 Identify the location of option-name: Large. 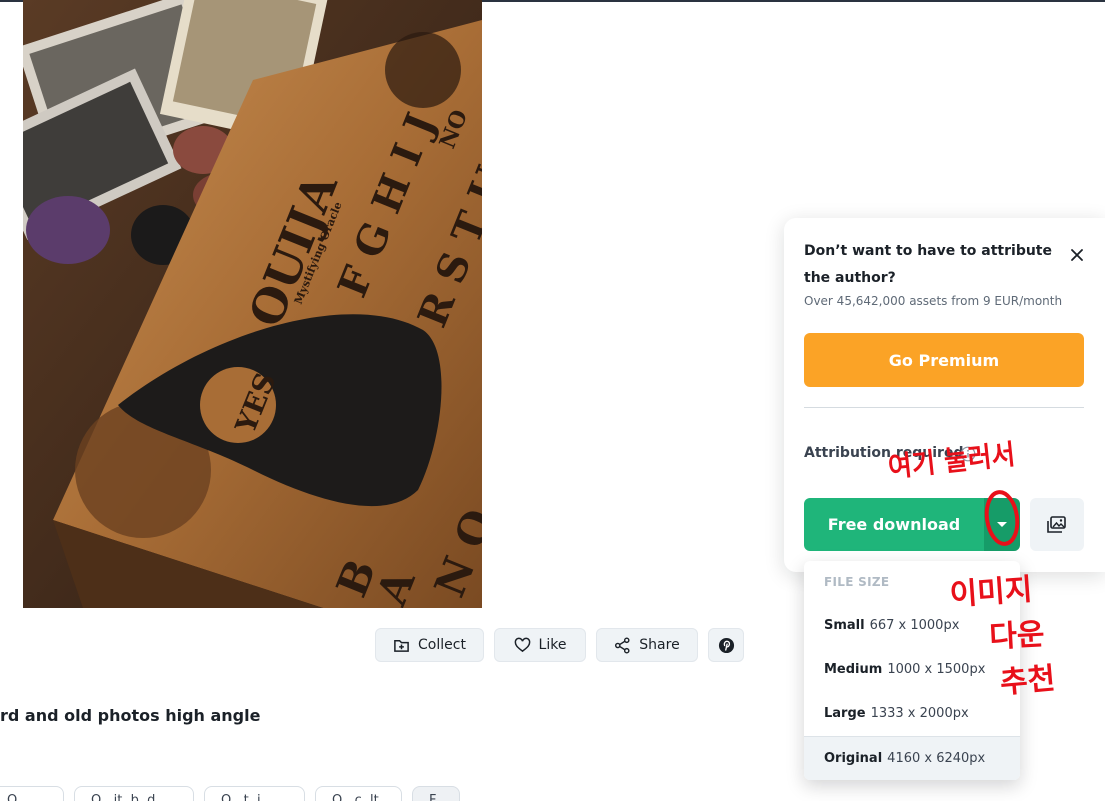
(845, 713).